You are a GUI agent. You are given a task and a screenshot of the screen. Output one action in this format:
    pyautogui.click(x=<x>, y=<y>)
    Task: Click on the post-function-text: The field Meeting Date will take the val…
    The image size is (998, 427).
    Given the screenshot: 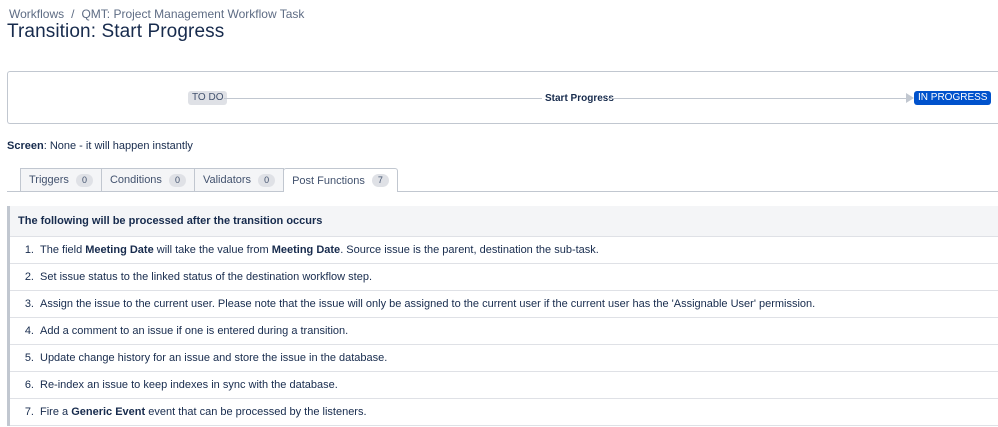 What is the action you would take?
    pyautogui.click(x=319, y=250)
    